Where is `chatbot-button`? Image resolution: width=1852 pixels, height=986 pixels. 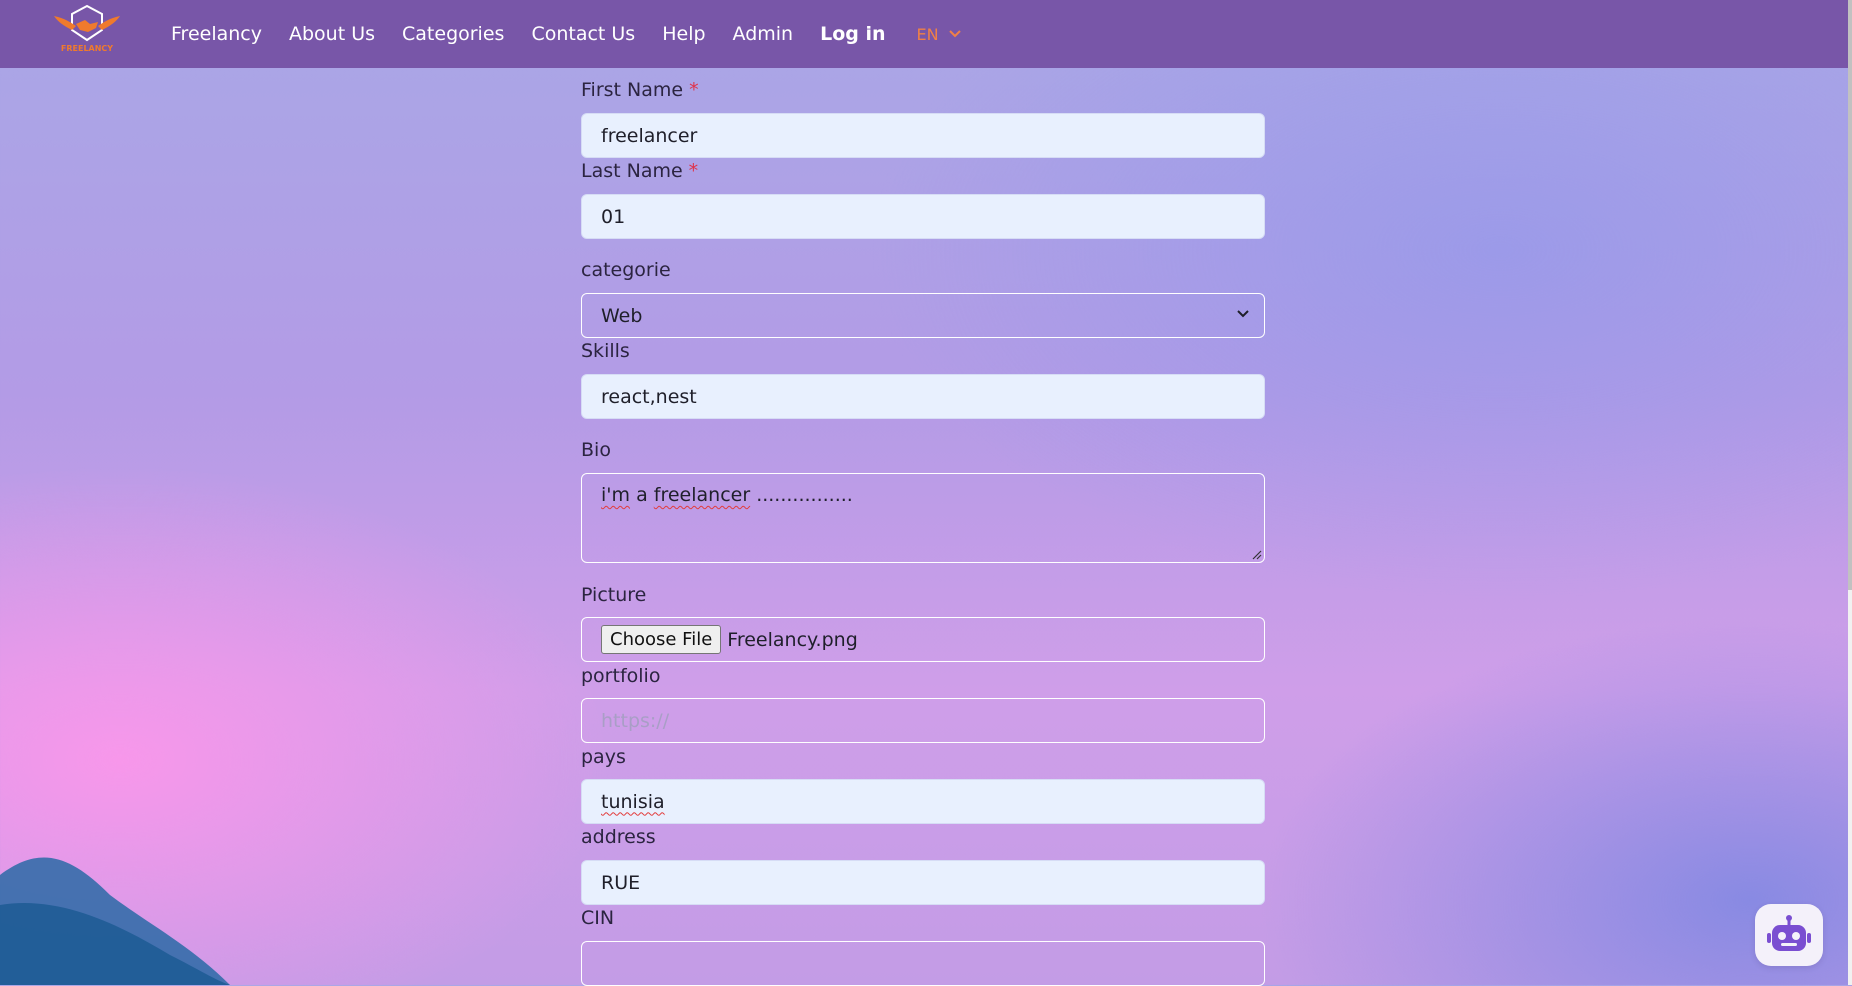 chatbot-button is located at coordinates (1789, 935).